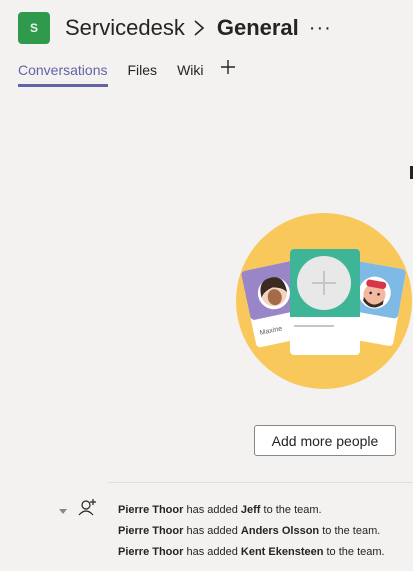 The width and height of the screenshot is (413, 571). I want to click on plus-icon, so click(228, 67).